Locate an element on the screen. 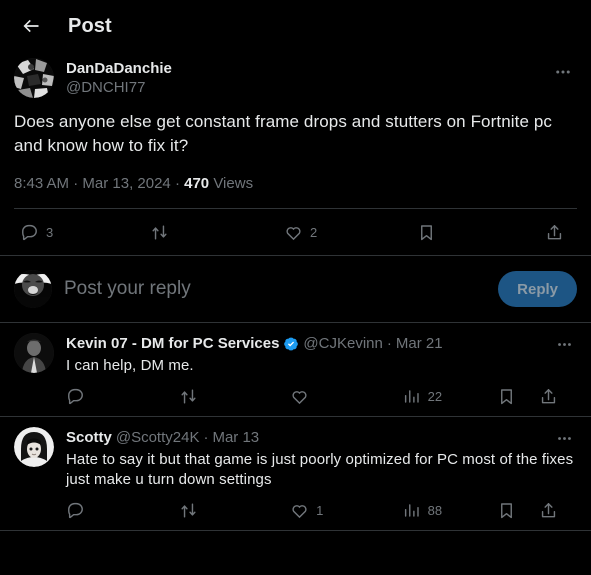  reply-handle: @Scotty24K is located at coordinates (158, 438).